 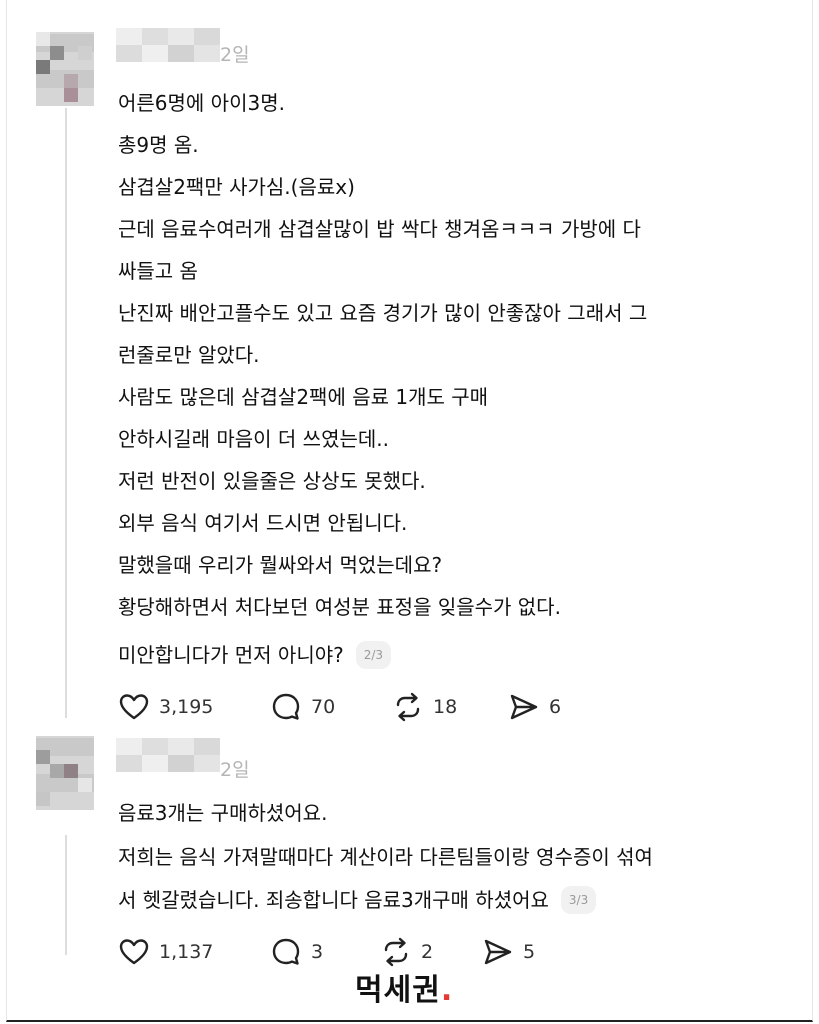 What do you see at coordinates (427, 952) in the screenshot?
I see `repost-count: 2` at bounding box center [427, 952].